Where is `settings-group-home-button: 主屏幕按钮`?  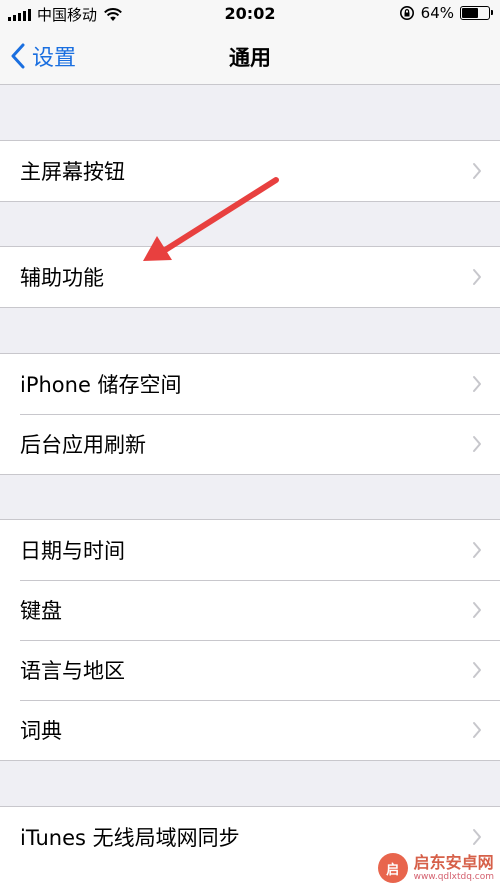 settings-group-home-button: 主屏幕按钮 is located at coordinates (250, 171).